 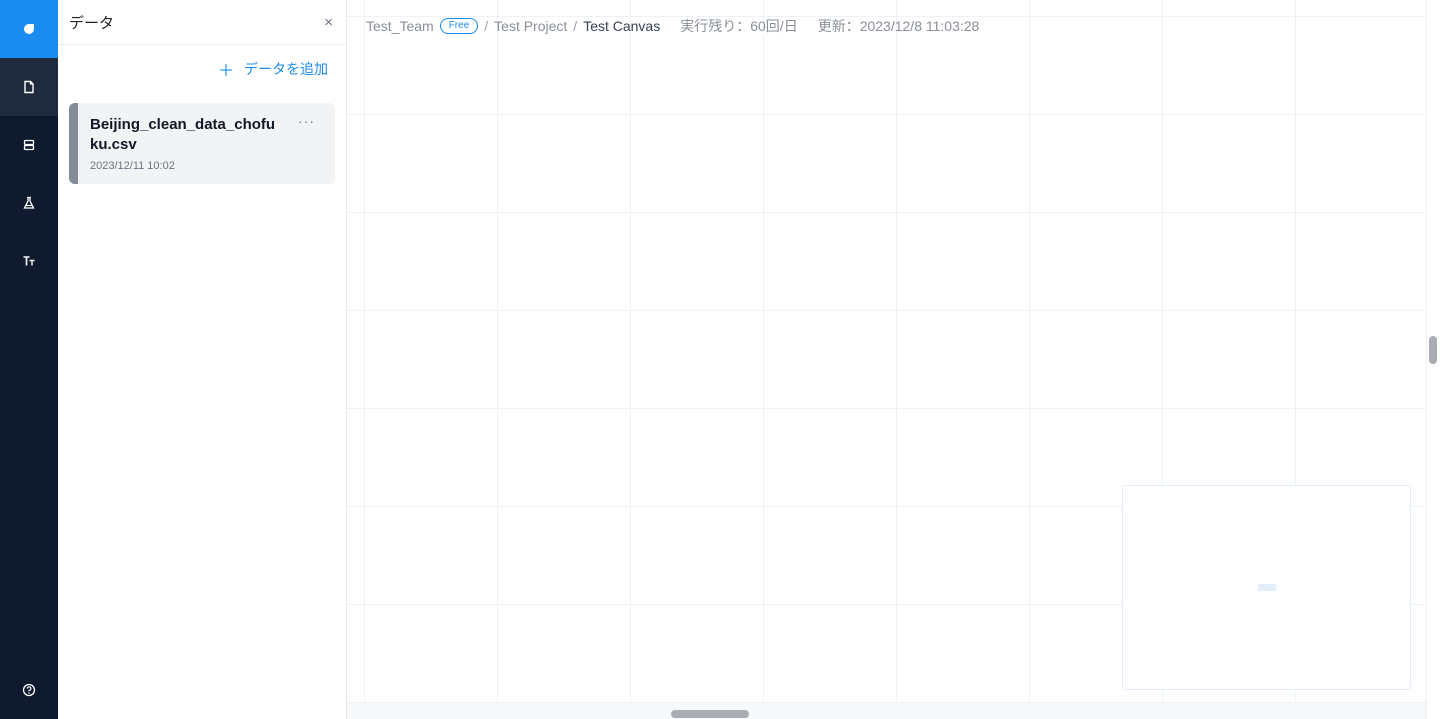 I want to click on minimap-viewport, so click(x=1267, y=587).